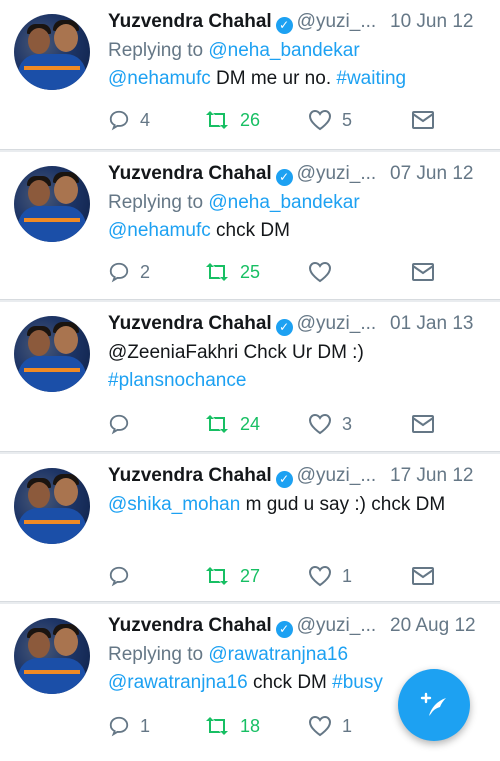  I want to click on reply-to-link: @rawatranjna16, so click(278, 654).